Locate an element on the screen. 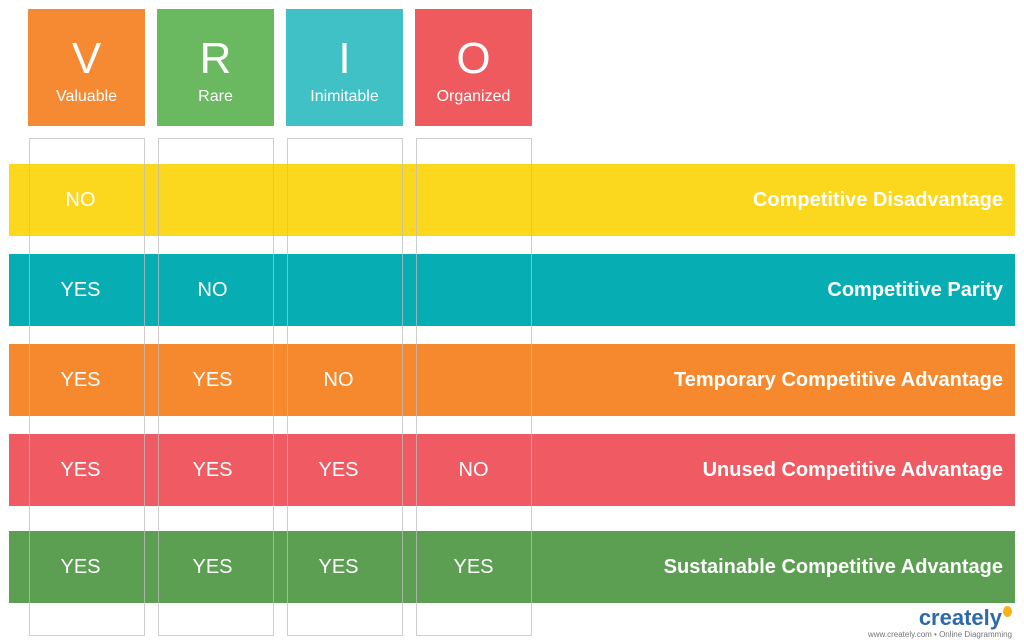 The image size is (1024, 644). header-word: Organized is located at coordinates (473, 96).